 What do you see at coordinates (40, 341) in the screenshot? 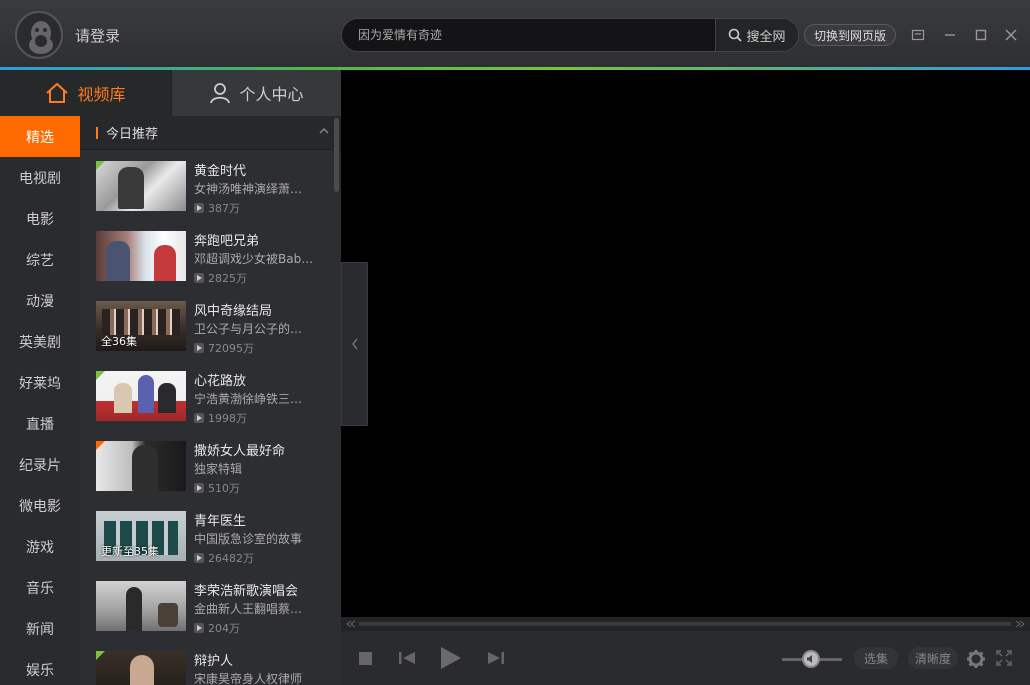
I see `category-us-uk-series: 英美剧` at bounding box center [40, 341].